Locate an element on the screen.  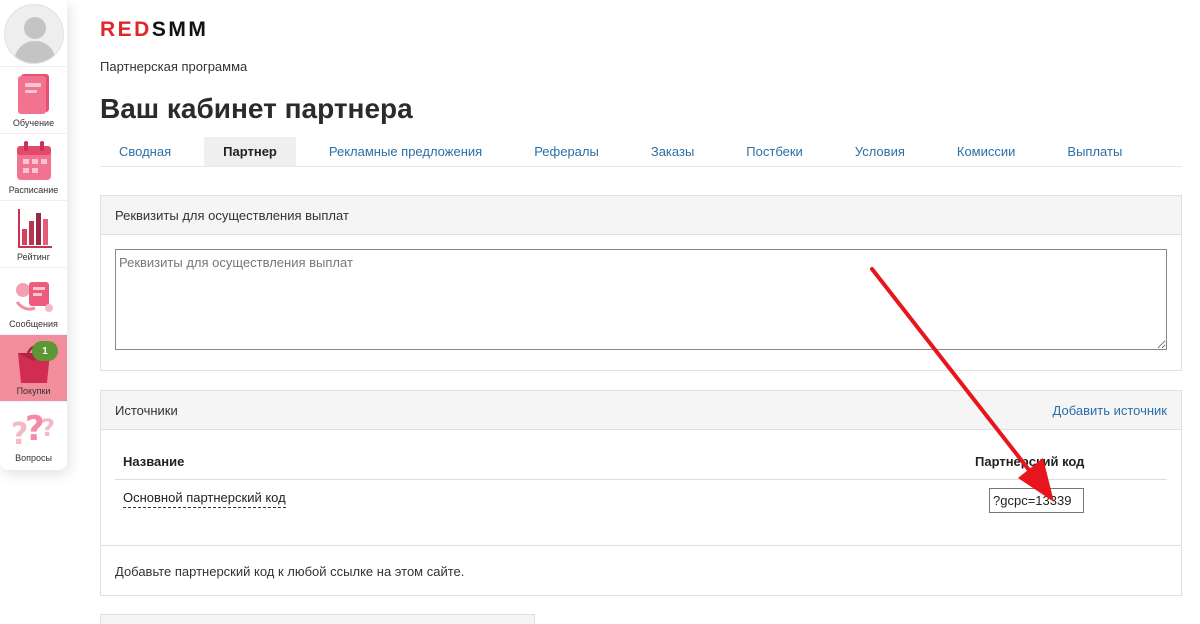
panel-divider is located at coordinates (641, 545).